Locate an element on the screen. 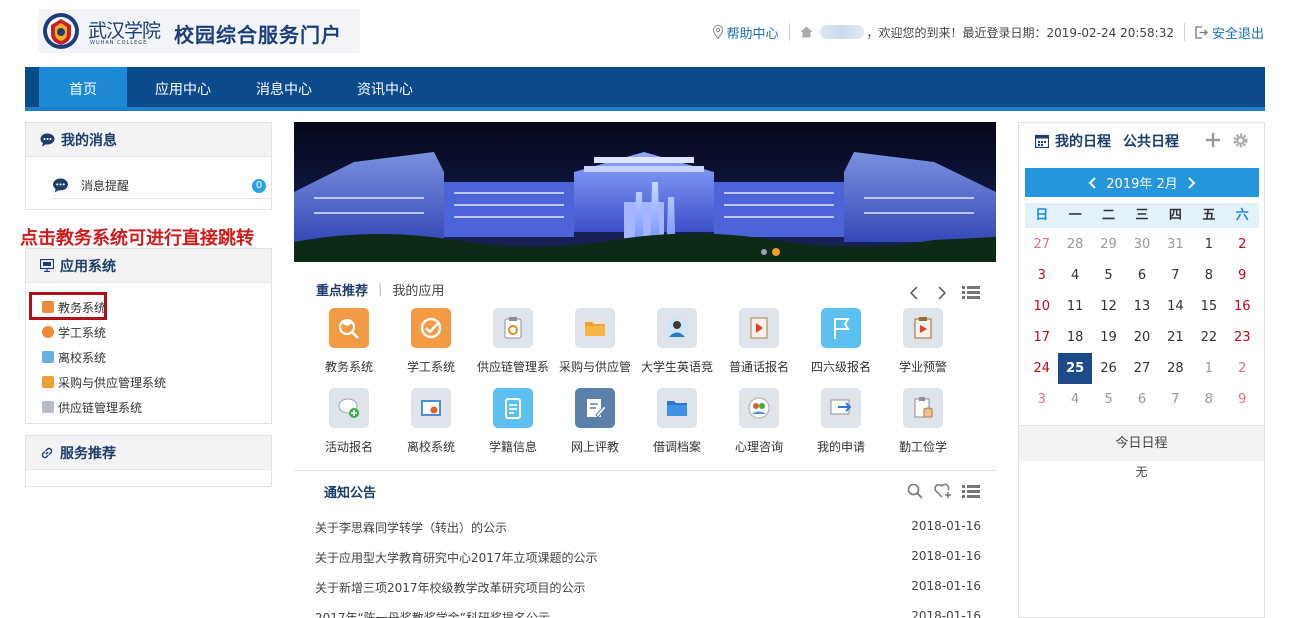  app-student-affairs: 学工系统 is located at coordinates (431, 348).